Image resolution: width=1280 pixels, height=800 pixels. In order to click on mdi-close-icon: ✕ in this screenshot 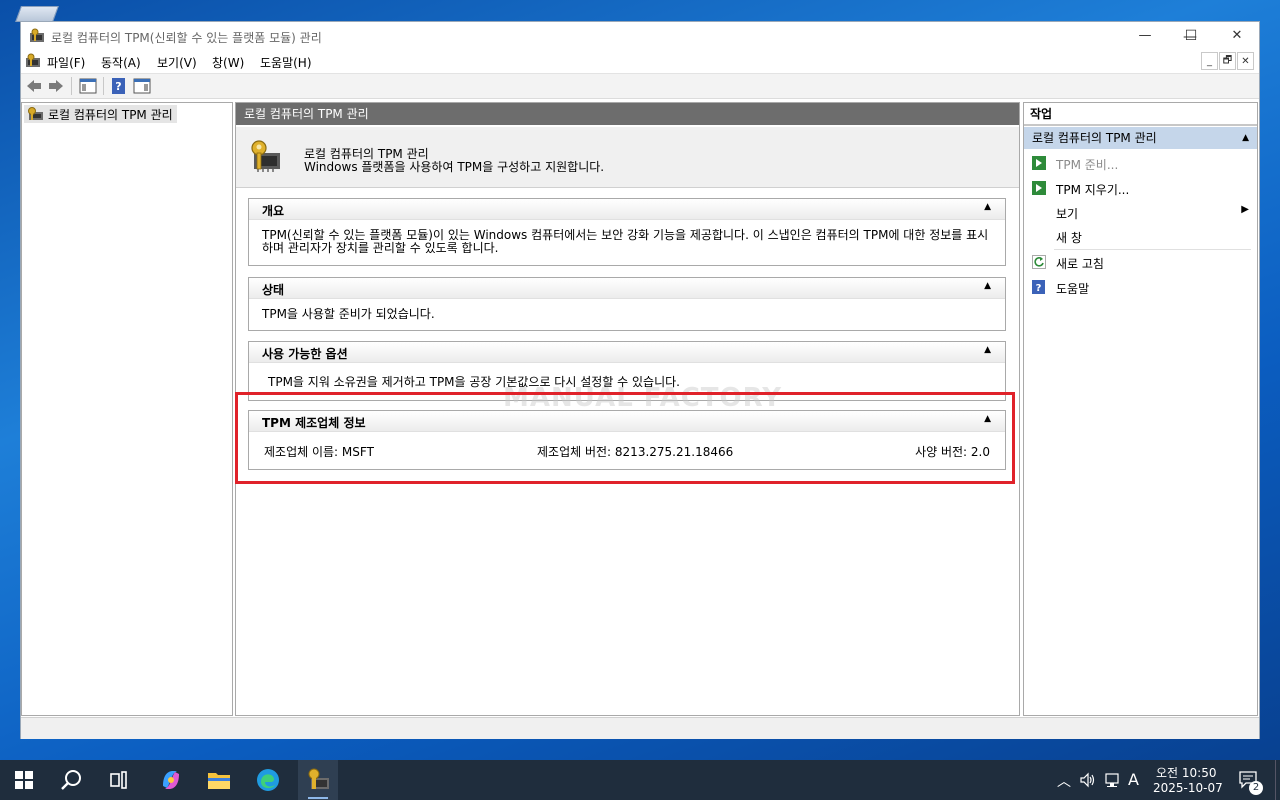, I will do `click(1245, 61)`.